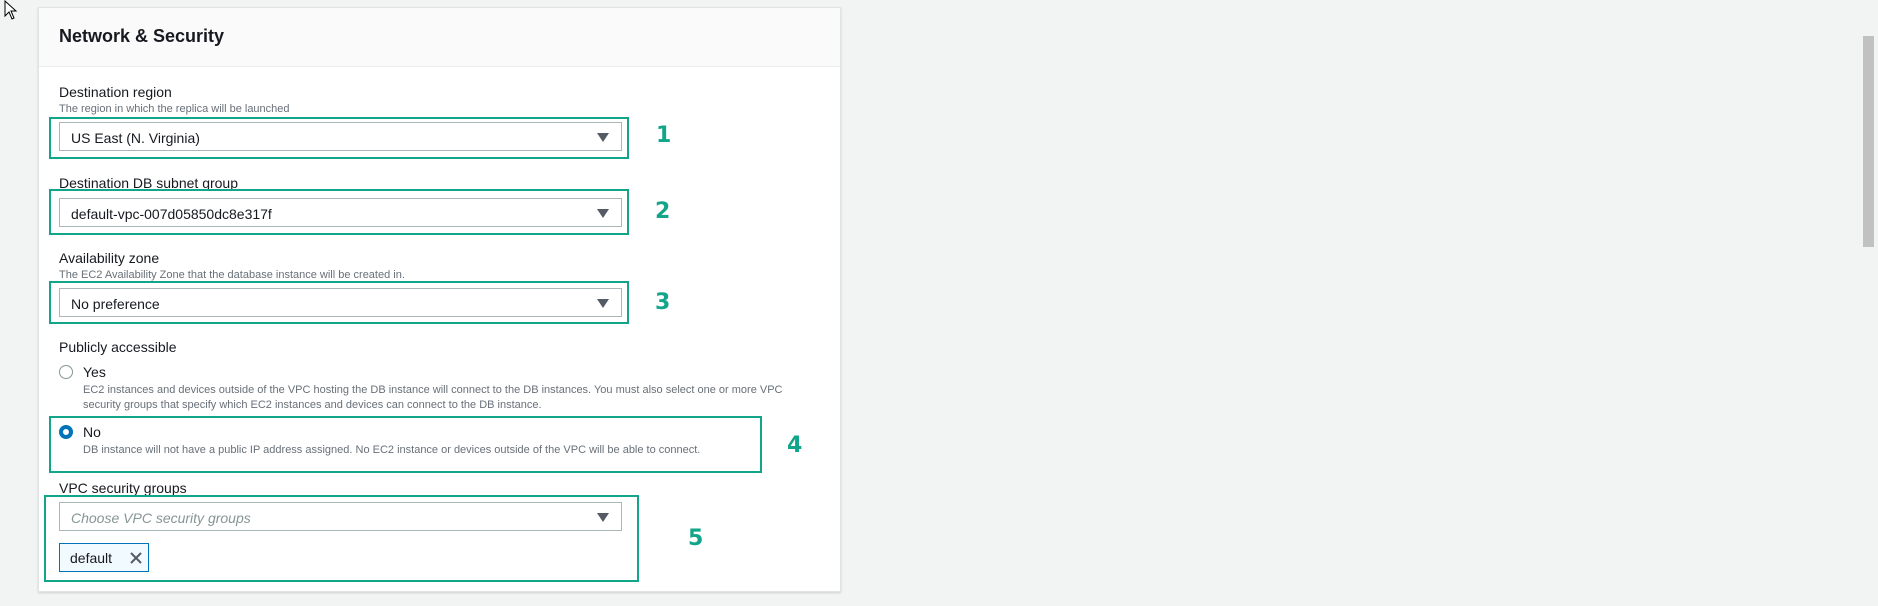 The height and width of the screenshot is (606, 1878). What do you see at coordinates (109, 258) in the screenshot?
I see `availability-zone-label: Availability zone` at bounding box center [109, 258].